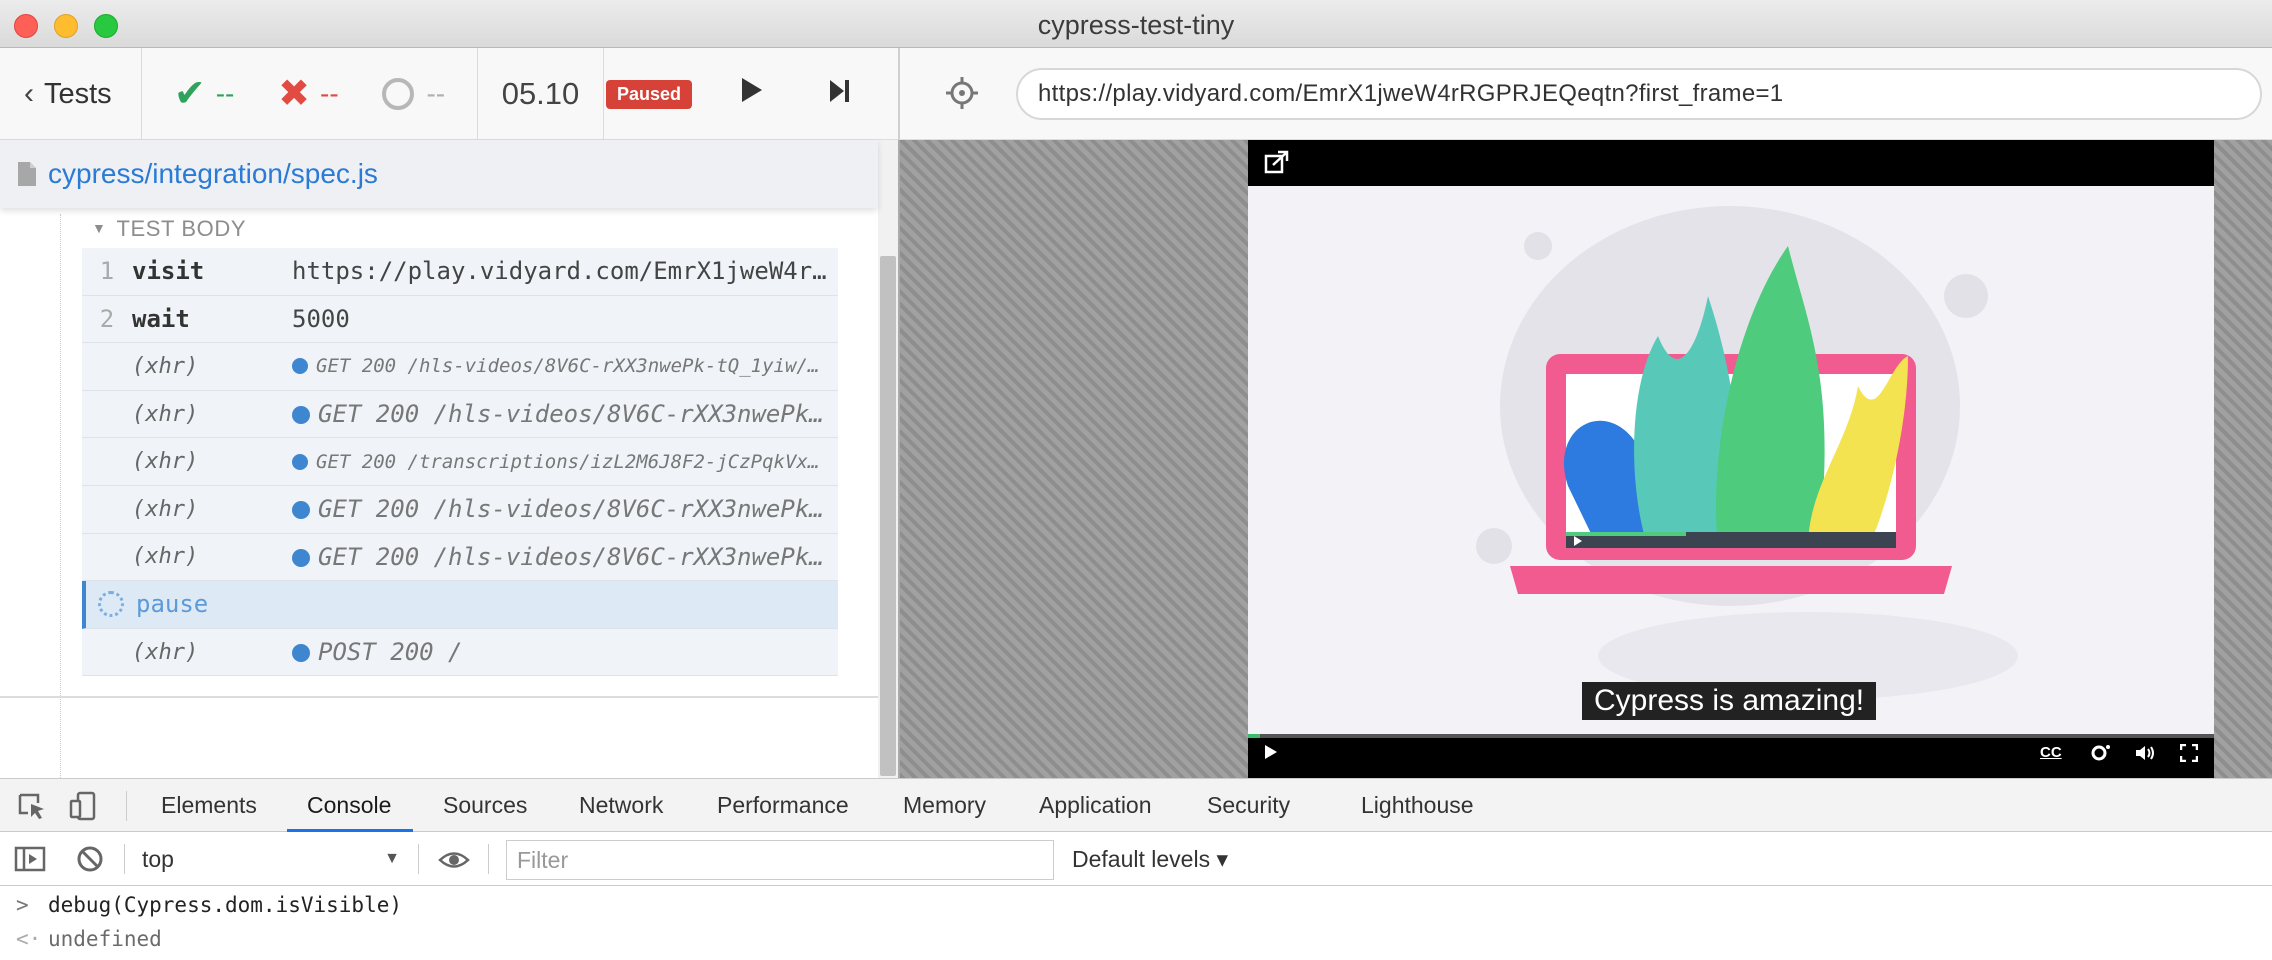 This screenshot has width=2272, height=960. What do you see at coordinates (944, 805) in the screenshot?
I see `tab-memory: Memory` at bounding box center [944, 805].